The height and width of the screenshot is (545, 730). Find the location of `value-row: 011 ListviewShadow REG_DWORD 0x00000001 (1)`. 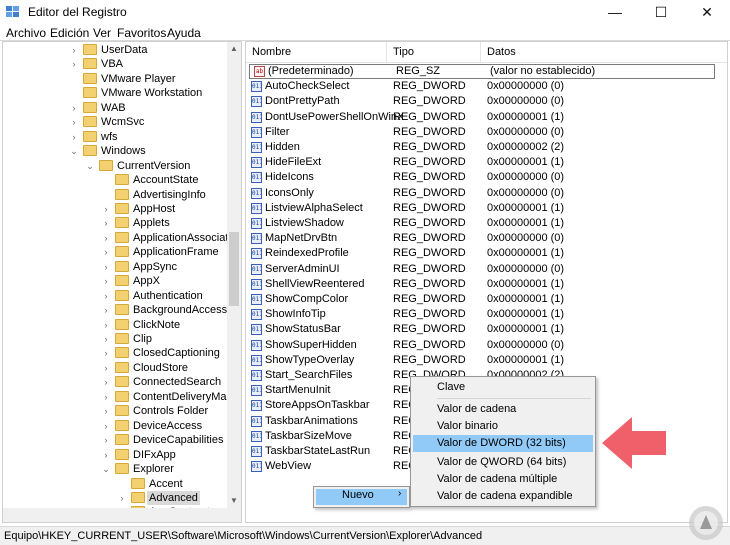

value-row: 011 ListviewShadow REG_DWORD 0x00000001 (1) is located at coordinates (486, 223).